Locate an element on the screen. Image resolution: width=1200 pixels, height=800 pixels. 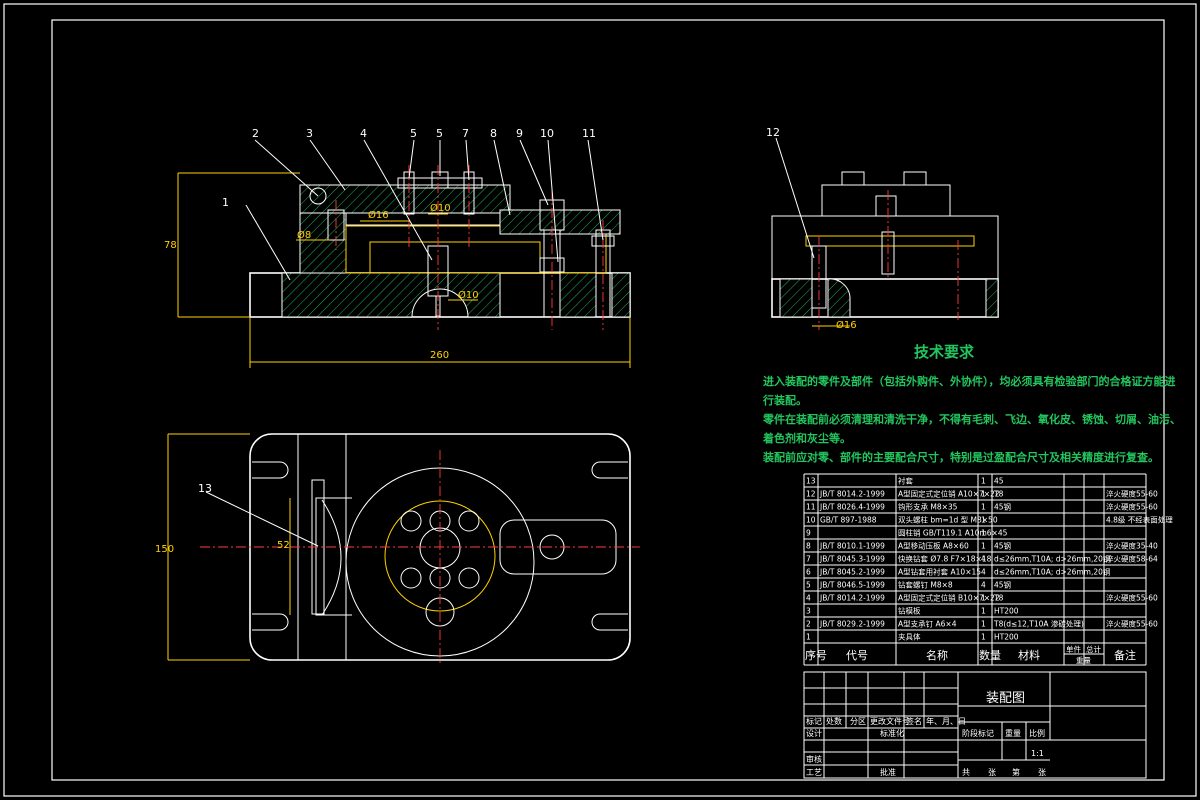
bom-row-no: 12 is located at coordinates (811, 494).